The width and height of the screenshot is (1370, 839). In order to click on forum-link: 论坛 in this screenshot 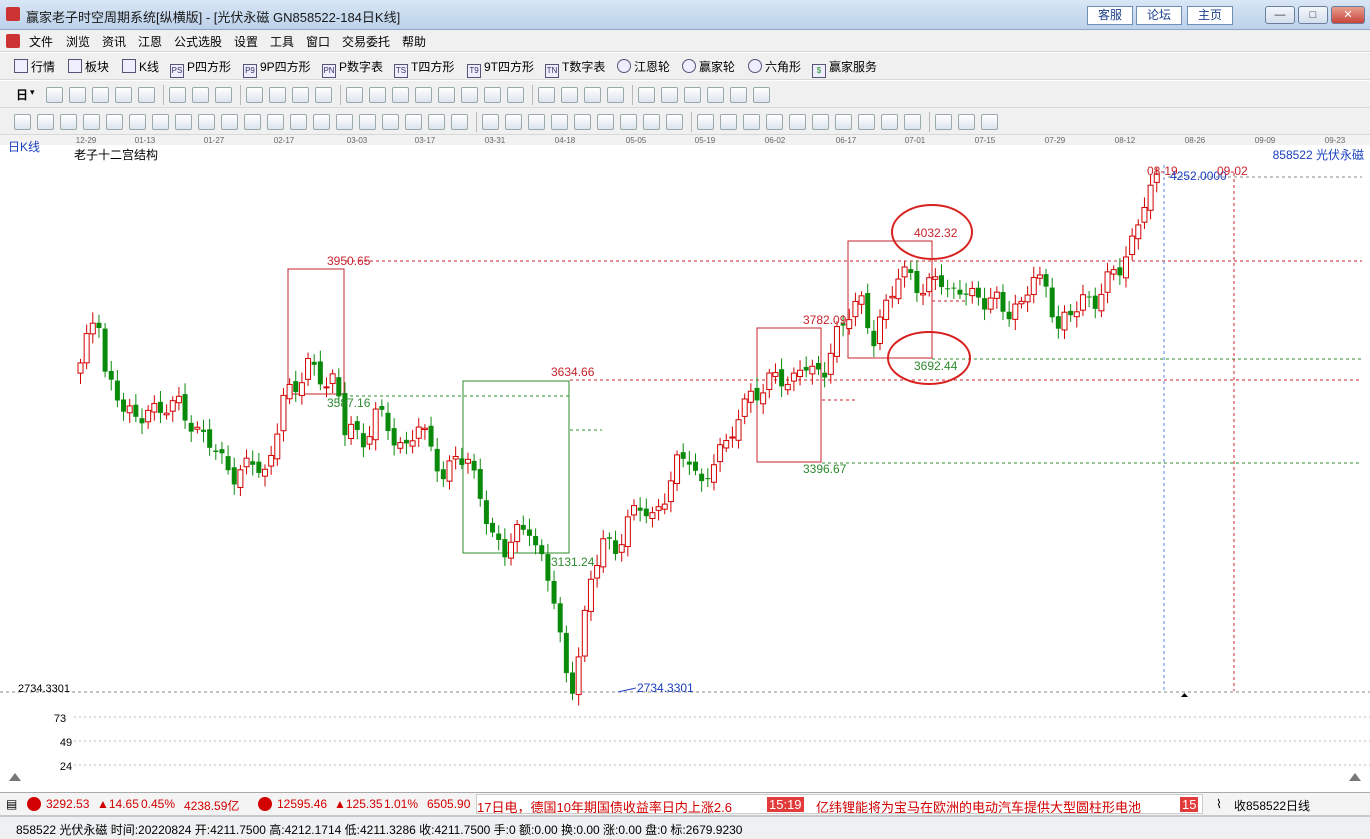, I will do `click(1159, 15)`.